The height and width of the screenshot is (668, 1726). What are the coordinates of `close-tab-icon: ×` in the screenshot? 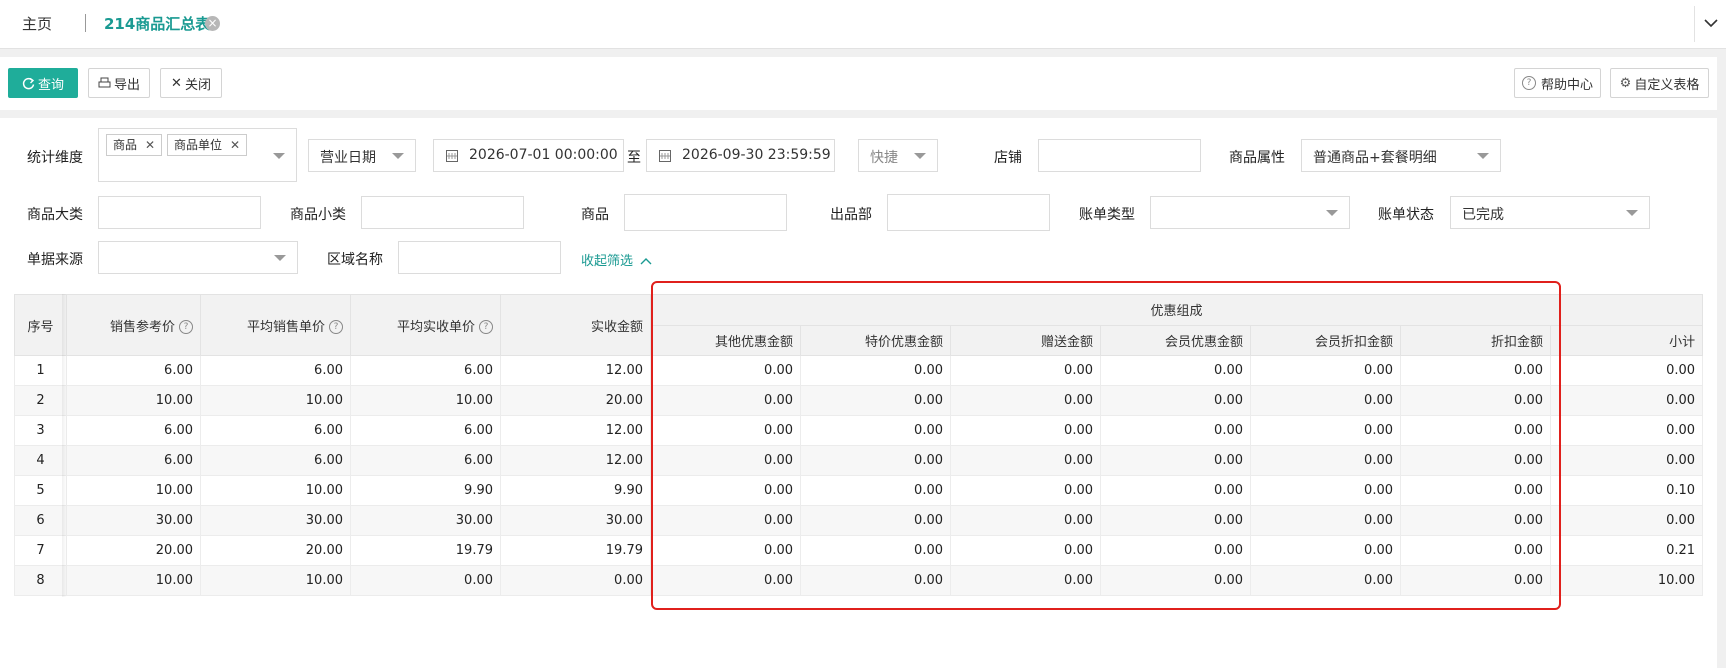 It's located at (212, 23).